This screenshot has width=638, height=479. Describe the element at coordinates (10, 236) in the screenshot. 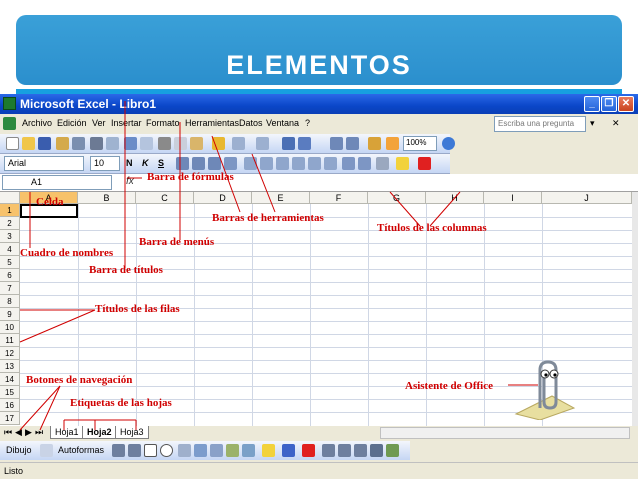

I see `row-header: 3` at that location.